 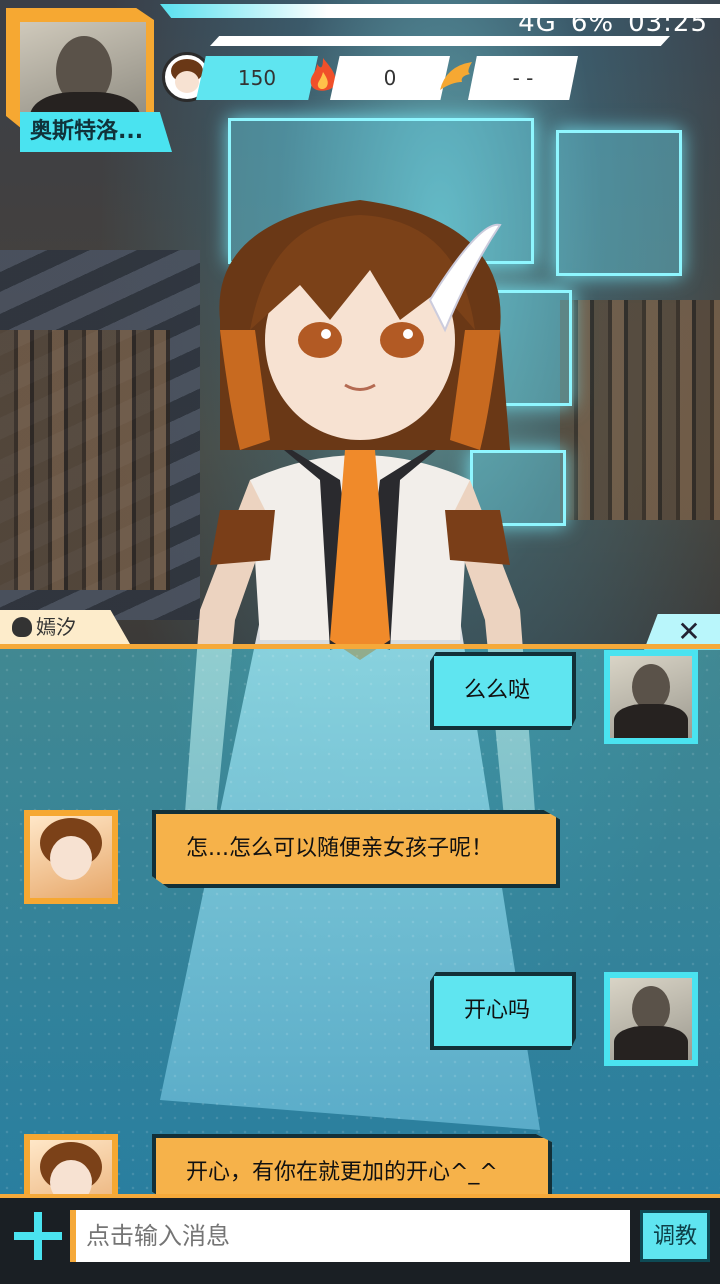 What do you see at coordinates (640, 410) in the screenshot?
I see `bookshelf-right` at bounding box center [640, 410].